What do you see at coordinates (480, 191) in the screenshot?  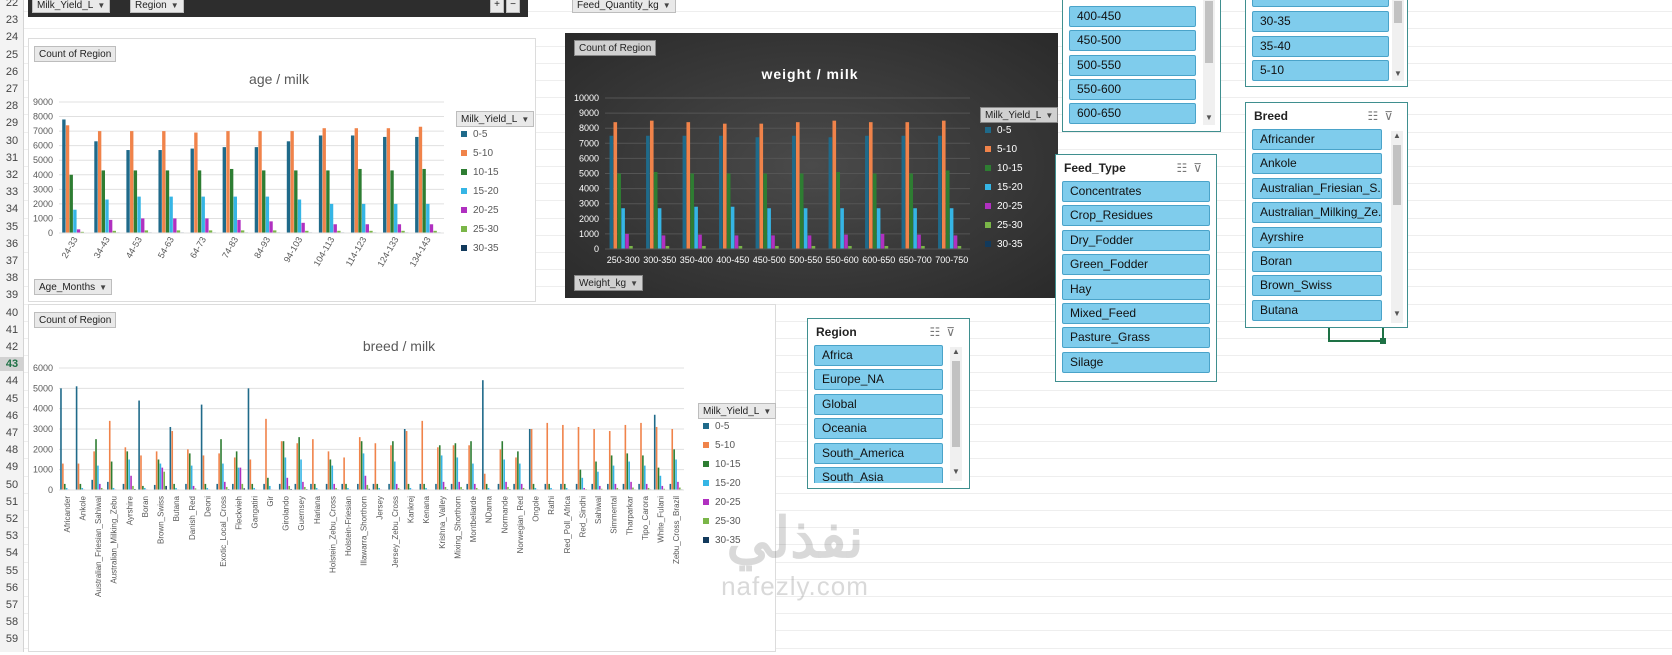 I see `legend-item: 15-20` at bounding box center [480, 191].